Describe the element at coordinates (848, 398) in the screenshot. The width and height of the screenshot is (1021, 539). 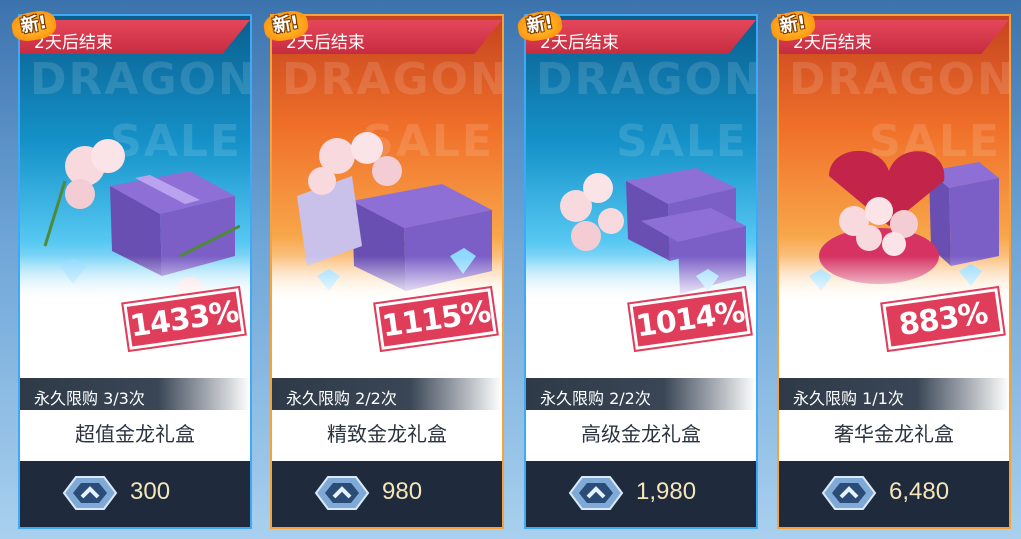
I see `purchase-limit-label: 永久限购 1/1次` at that location.